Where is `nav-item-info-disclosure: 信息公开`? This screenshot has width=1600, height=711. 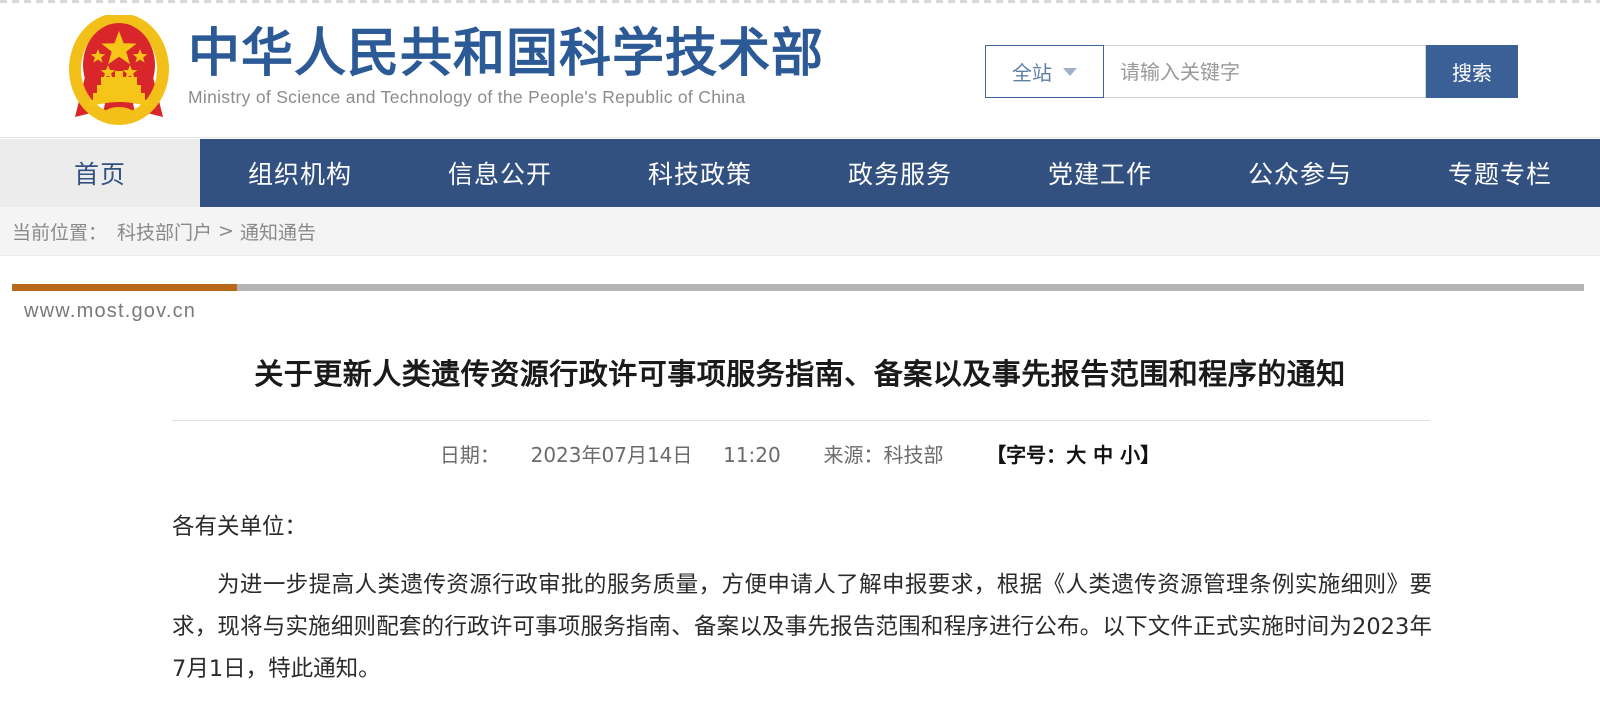
nav-item-info-disclosure: 信息公开 is located at coordinates (500, 173).